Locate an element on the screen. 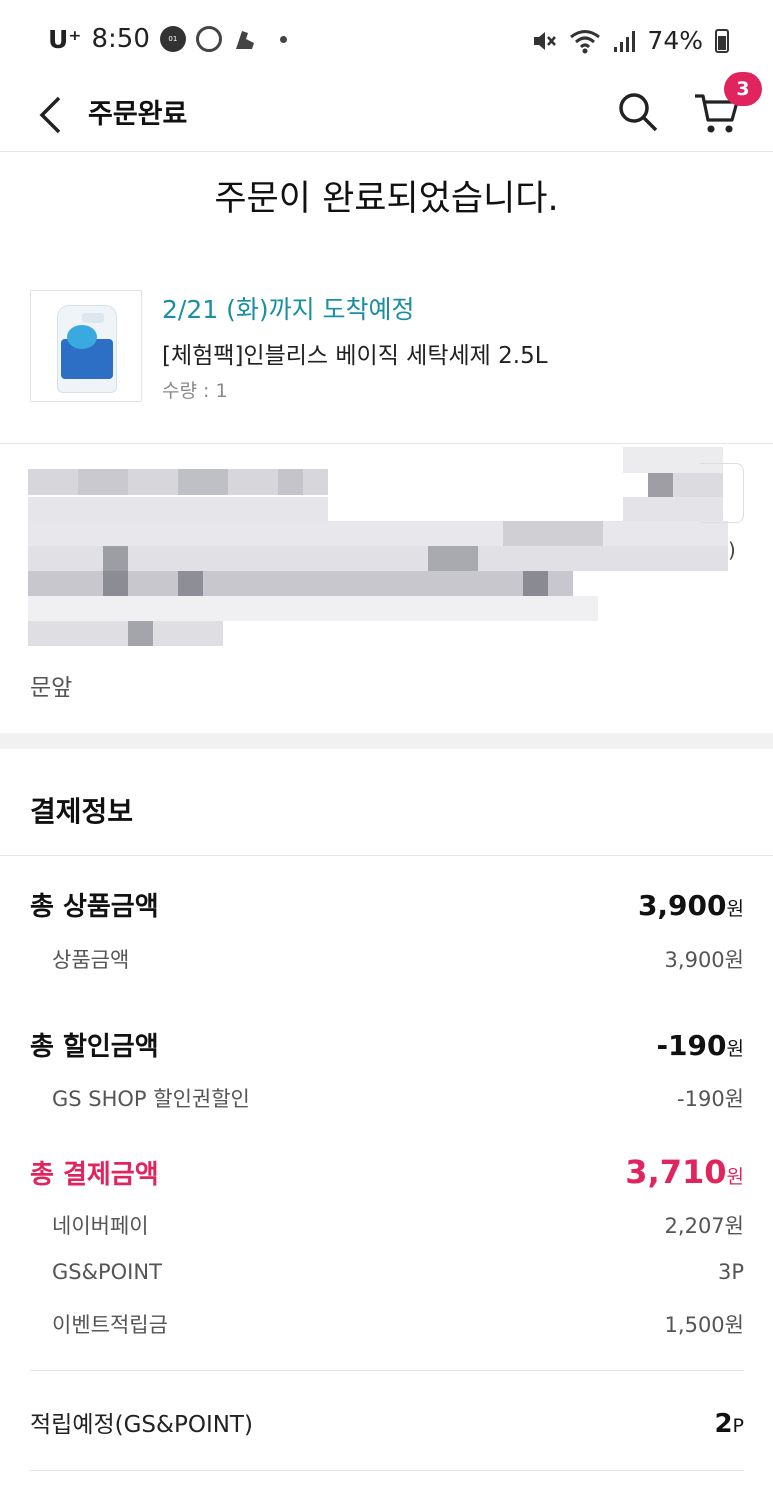 The width and height of the screenshot is (773, 1488). status-right: 74% is located at coordinates (630, 40).